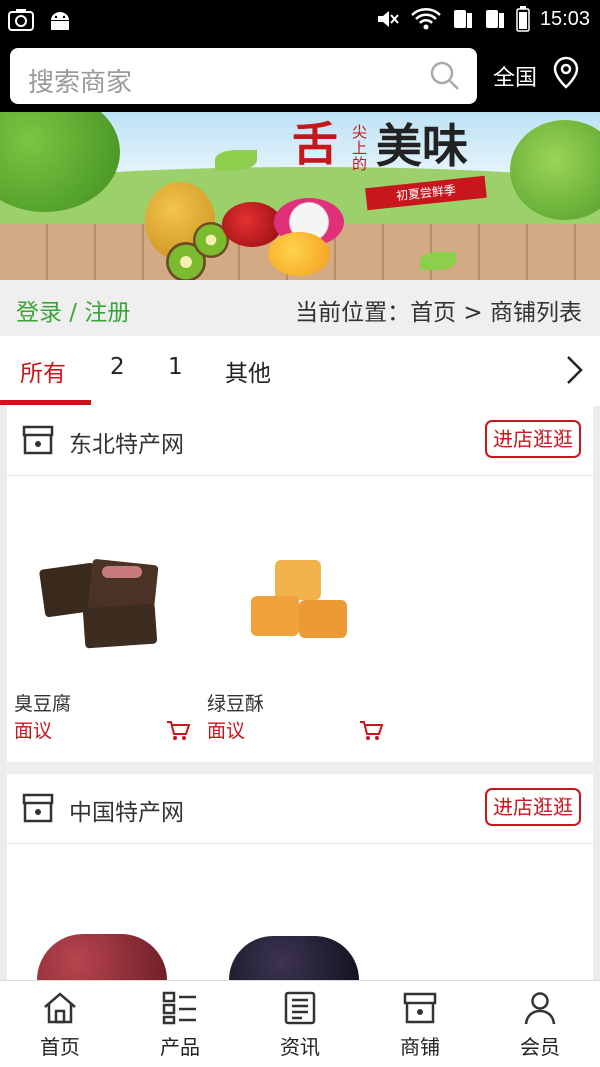 This screenshot has width=600, height=1067. I want to click on product-item: 绿豆酥 面议, so click(299, 618).